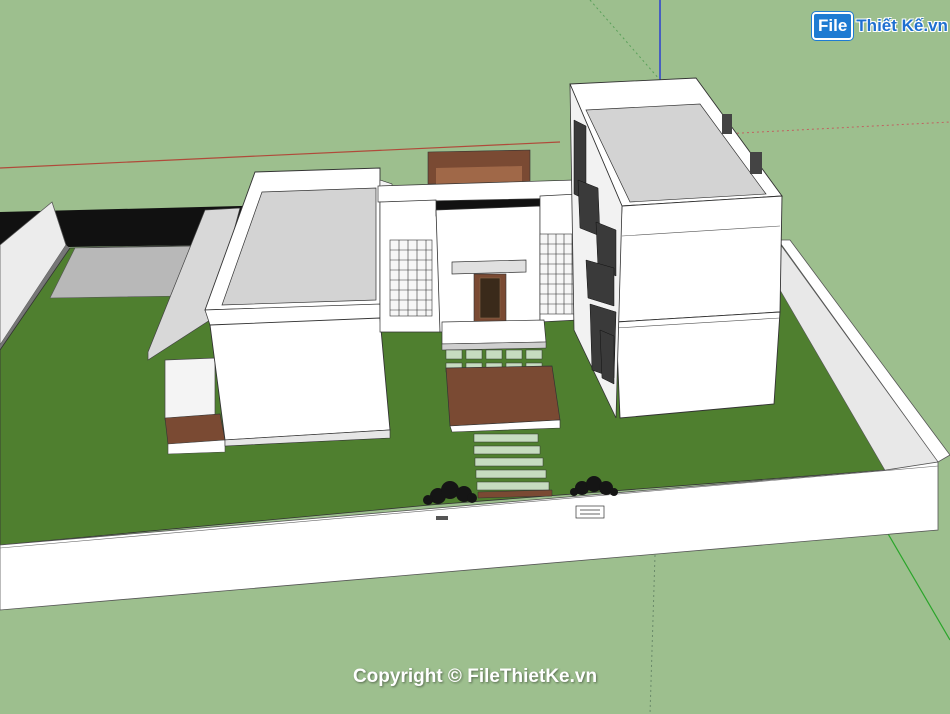 This screenshot has height=714, width=950. What do you see at coordinates (489, 267) in the screenshot?
I see `entrance-canopy` at bounding box center [489, 267].